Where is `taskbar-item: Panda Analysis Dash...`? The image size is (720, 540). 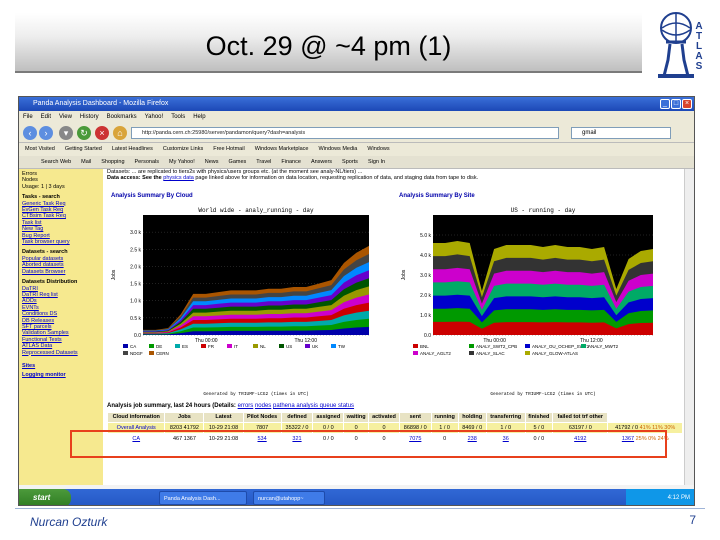
taskbar-item: Panda Analysis Dash... is located at coordinates (203, 498).